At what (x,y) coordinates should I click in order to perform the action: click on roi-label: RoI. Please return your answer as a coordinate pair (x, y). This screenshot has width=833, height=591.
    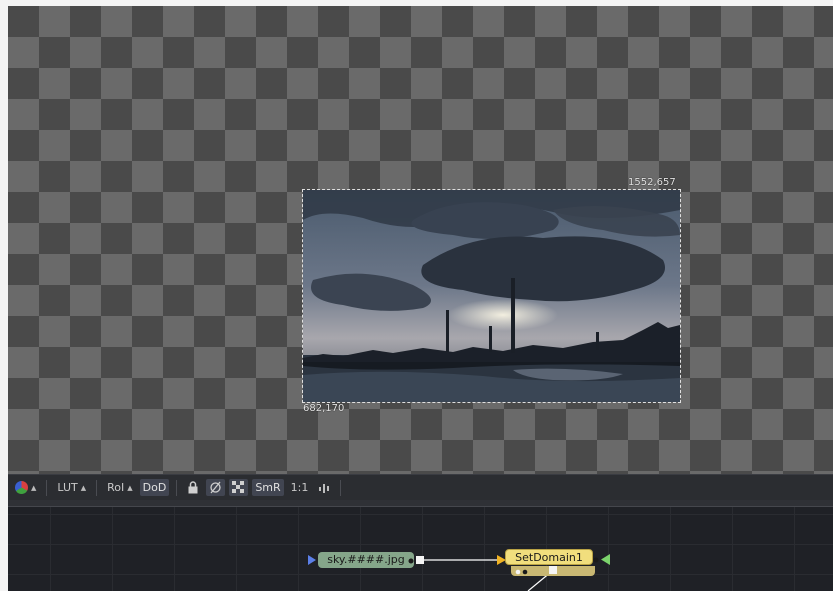
    Looking at the image, I should click on (116, 487).